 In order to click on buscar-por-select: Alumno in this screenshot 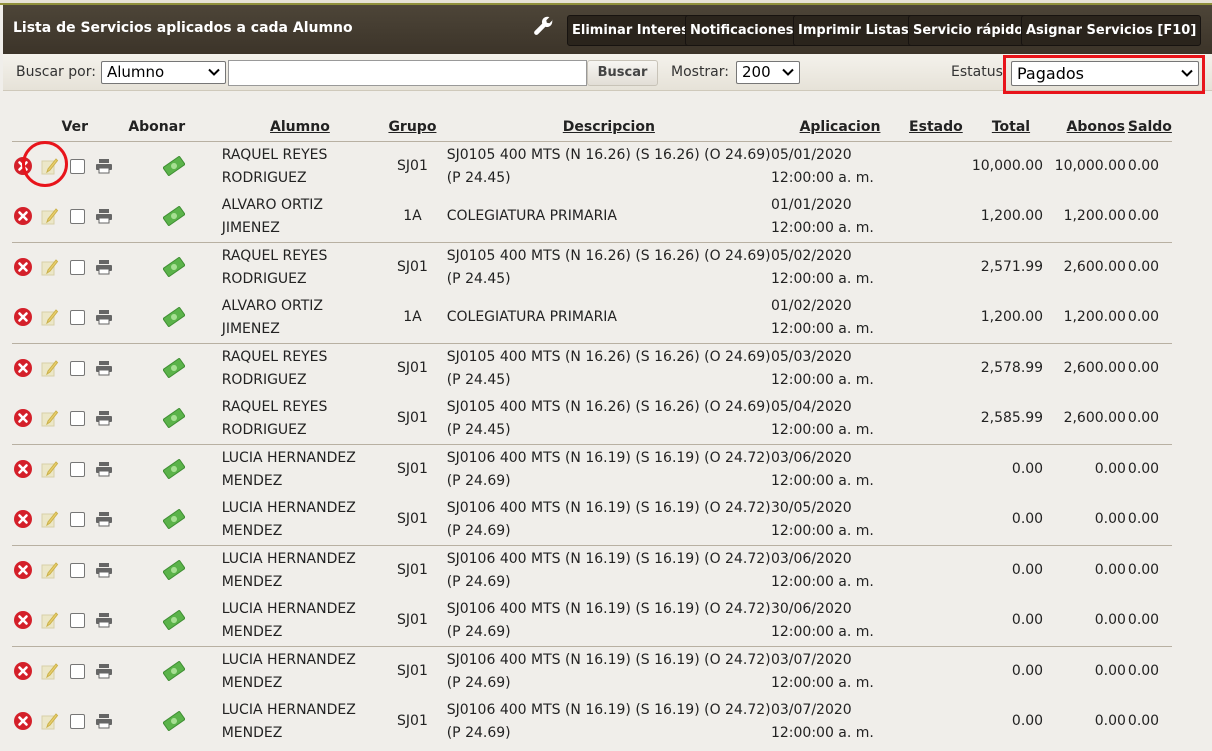, I will do `click(163, 72)`.